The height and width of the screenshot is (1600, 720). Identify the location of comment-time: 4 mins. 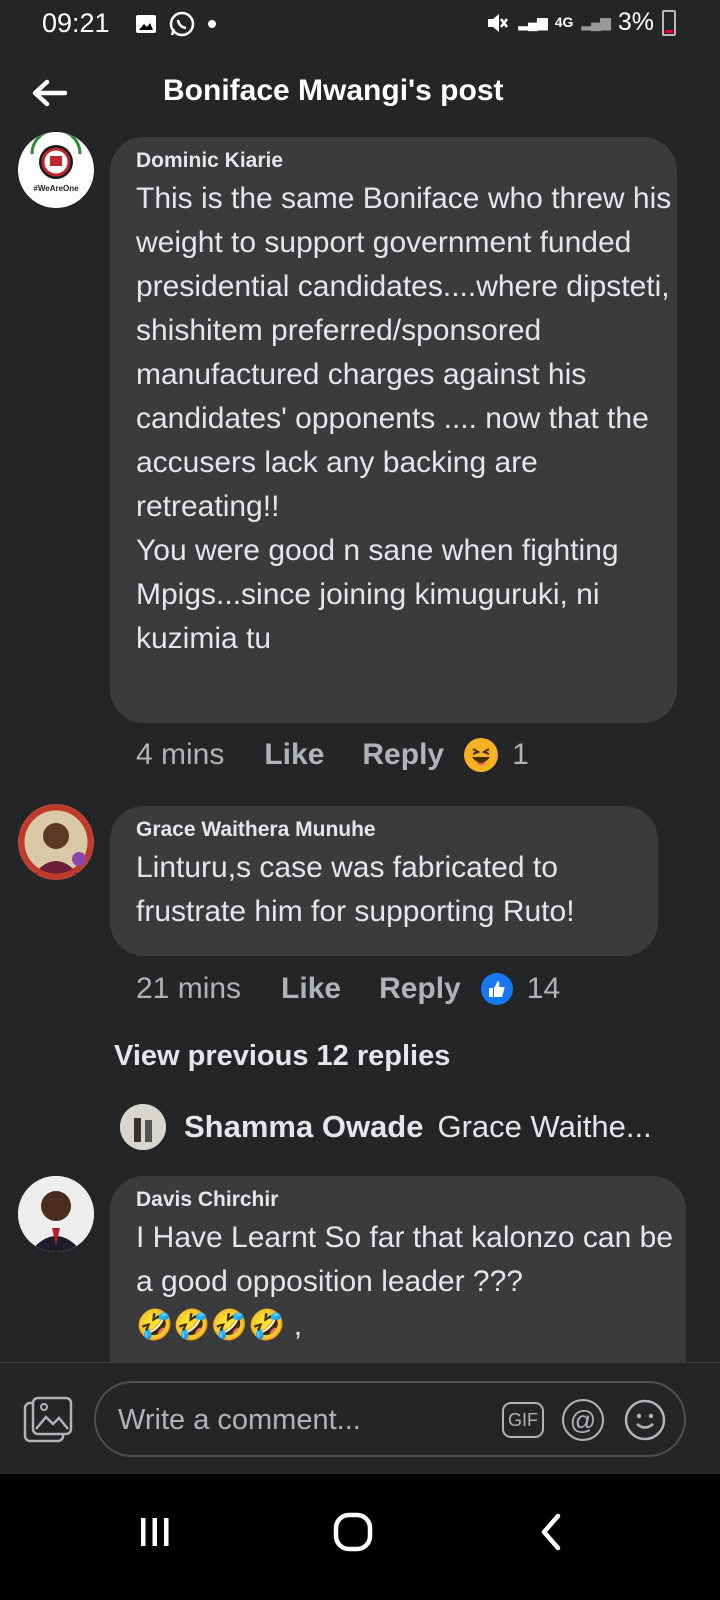
(180, 754).